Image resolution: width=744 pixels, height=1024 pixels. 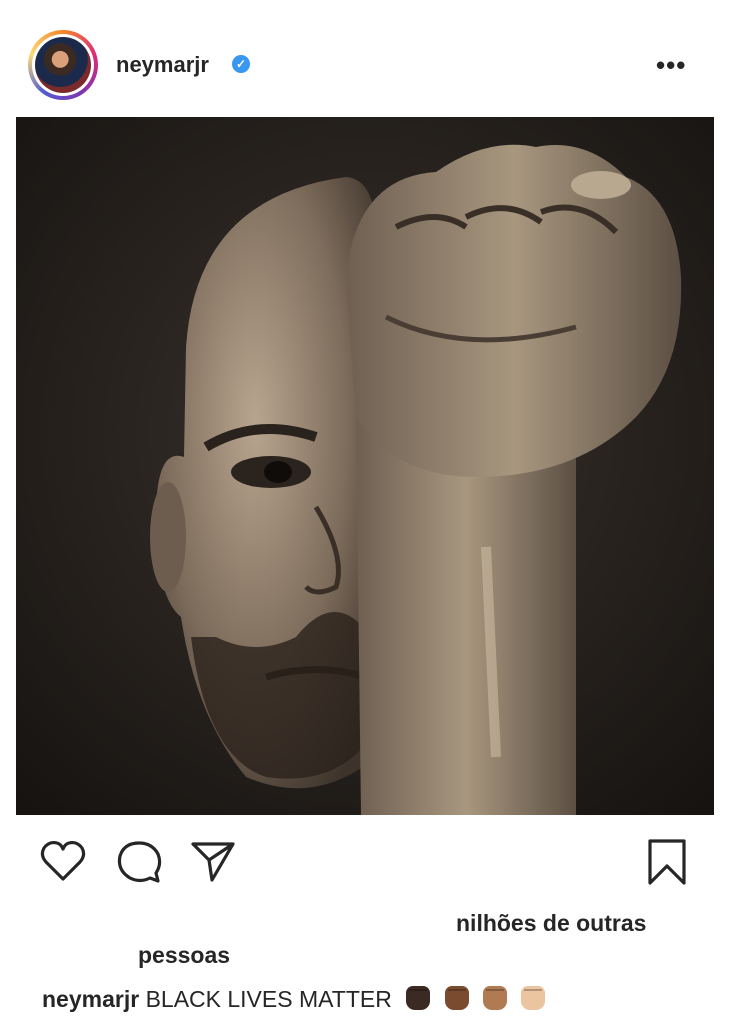 I want to click on raised-fist-medium-icon, so click(x=495, y=998).